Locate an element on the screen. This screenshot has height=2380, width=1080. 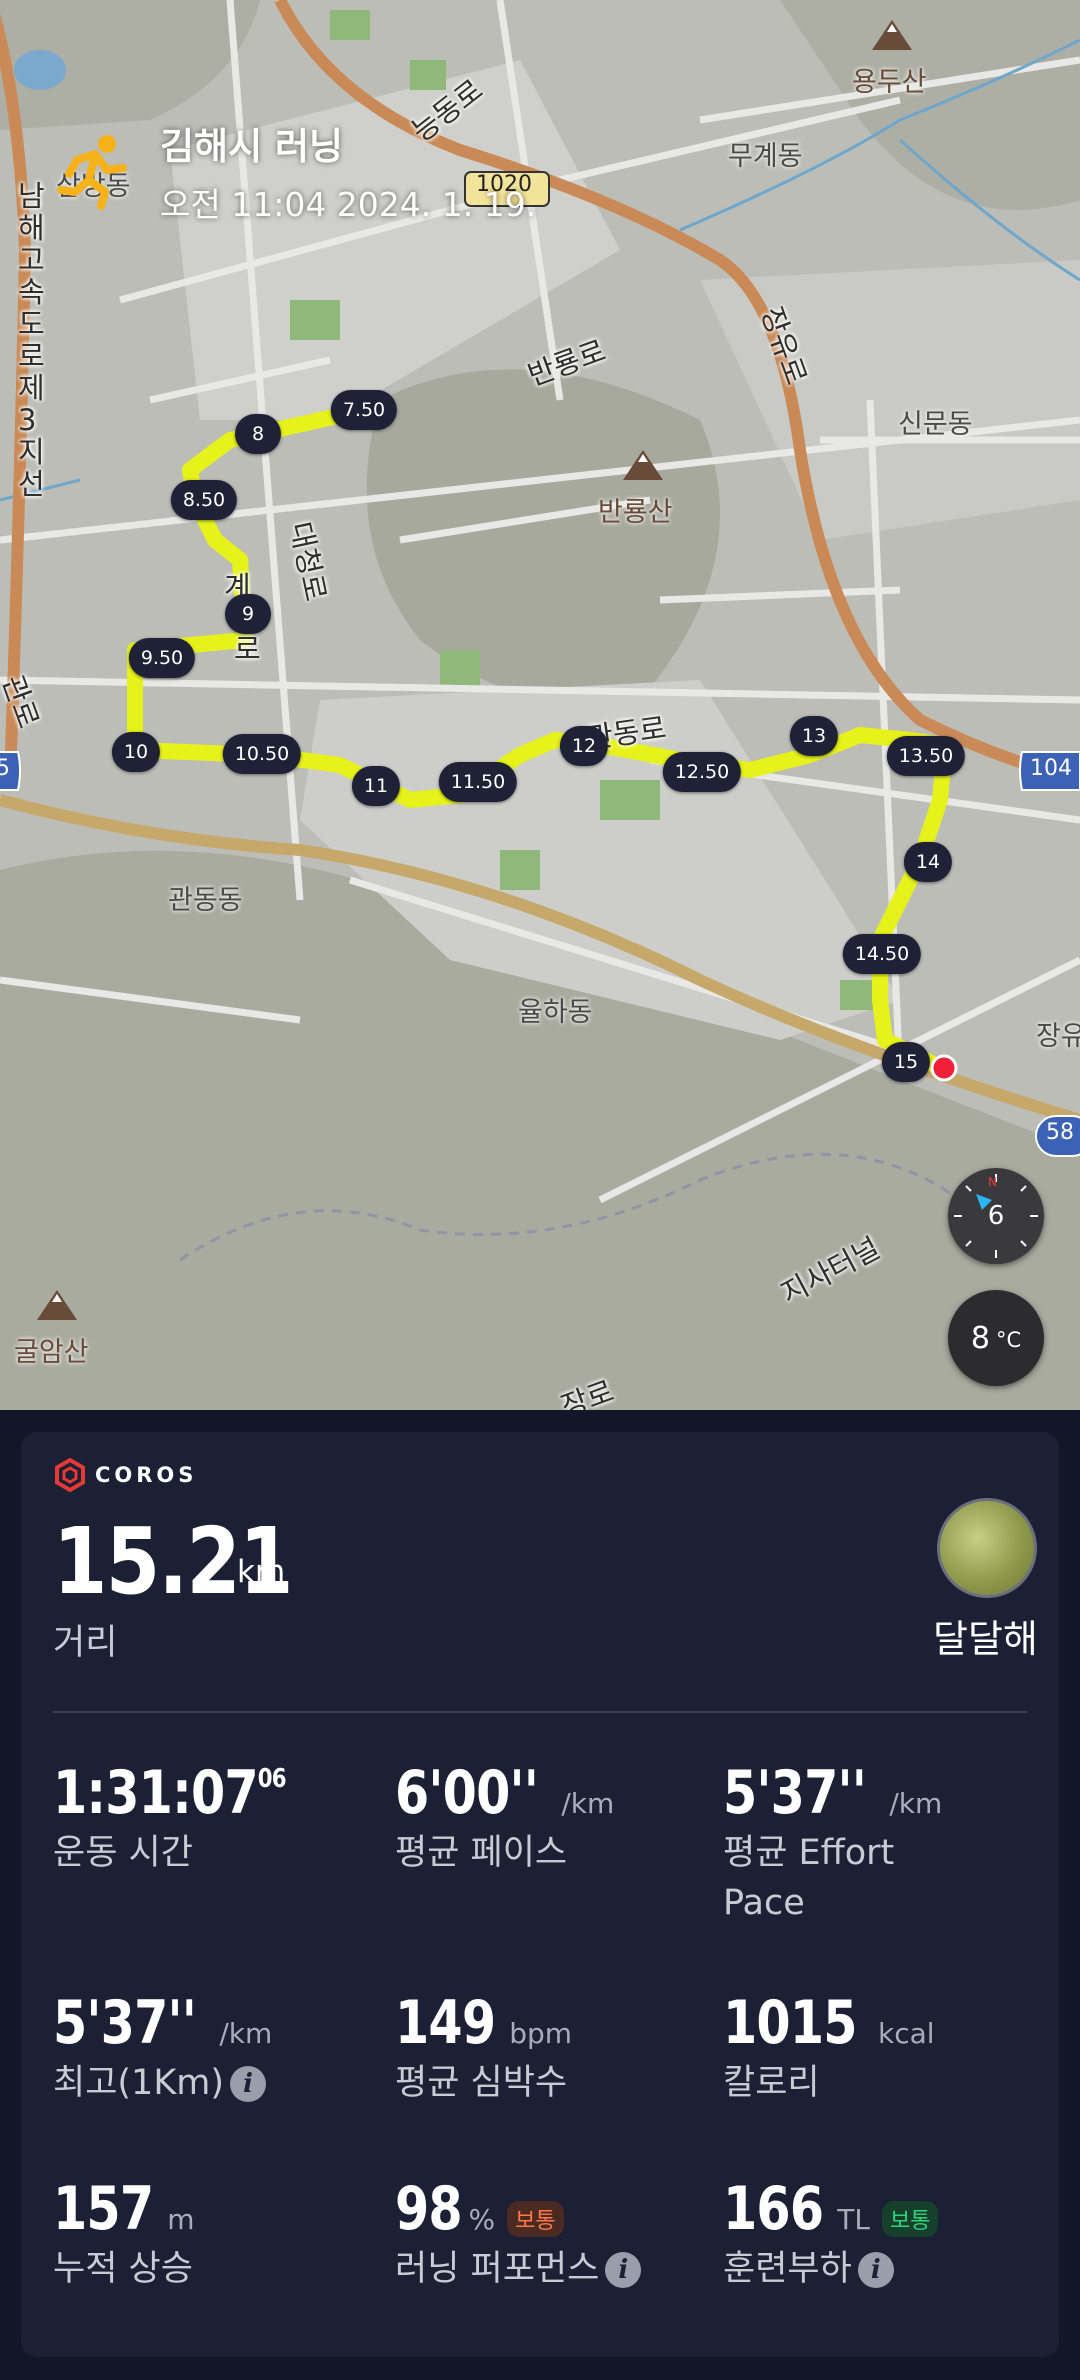
stat-label: 운동 시간 is located at coordinates (123, 1853).